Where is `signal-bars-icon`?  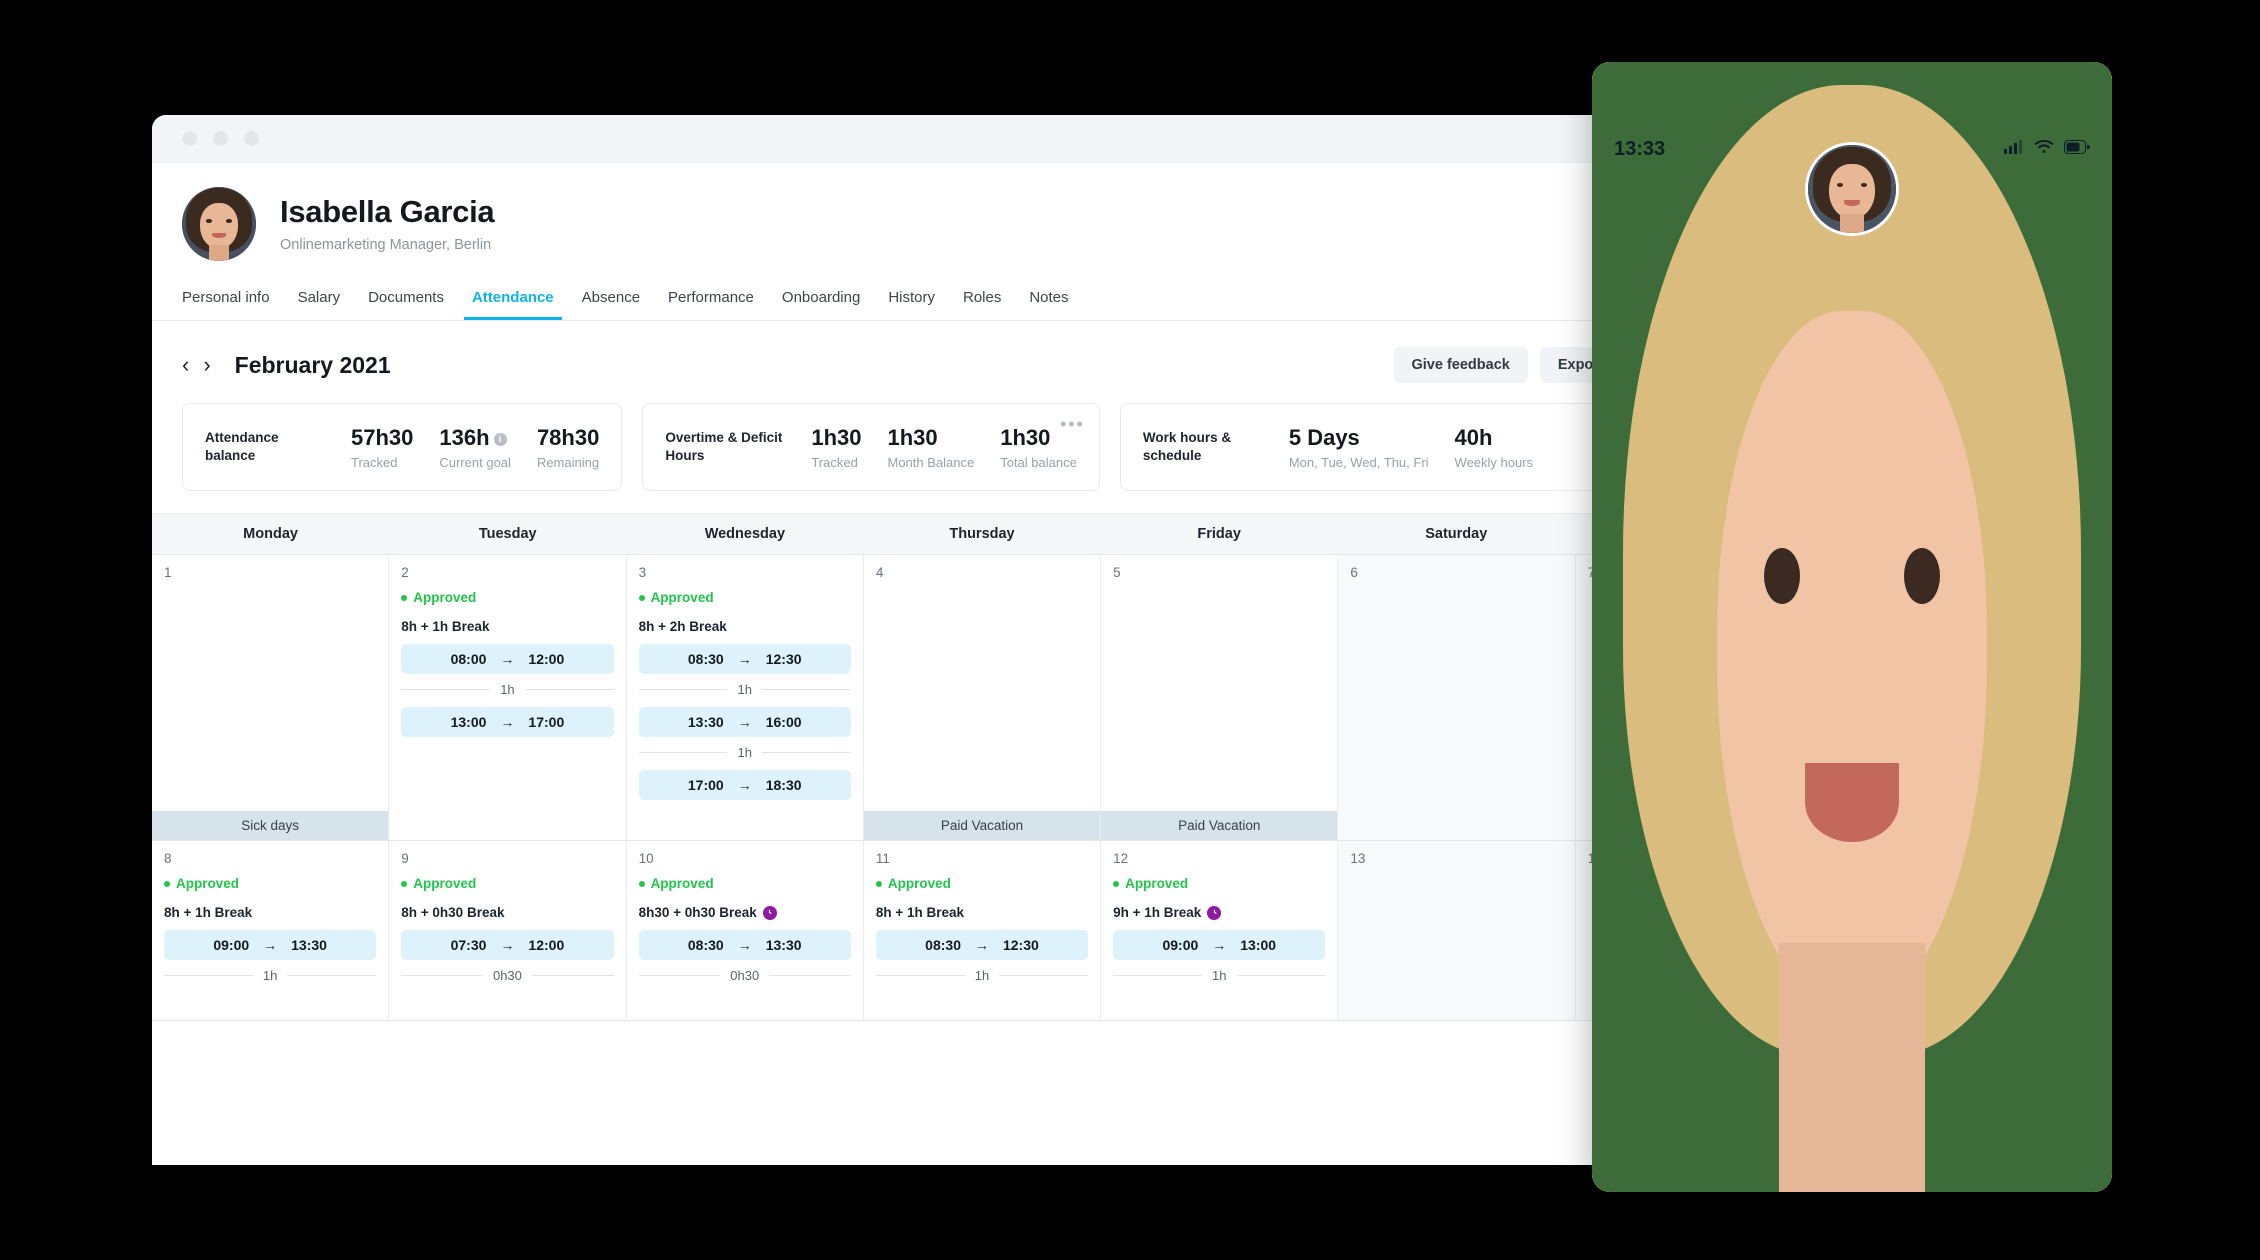
signal-bars-icon is located at coordinates (2014, 149).